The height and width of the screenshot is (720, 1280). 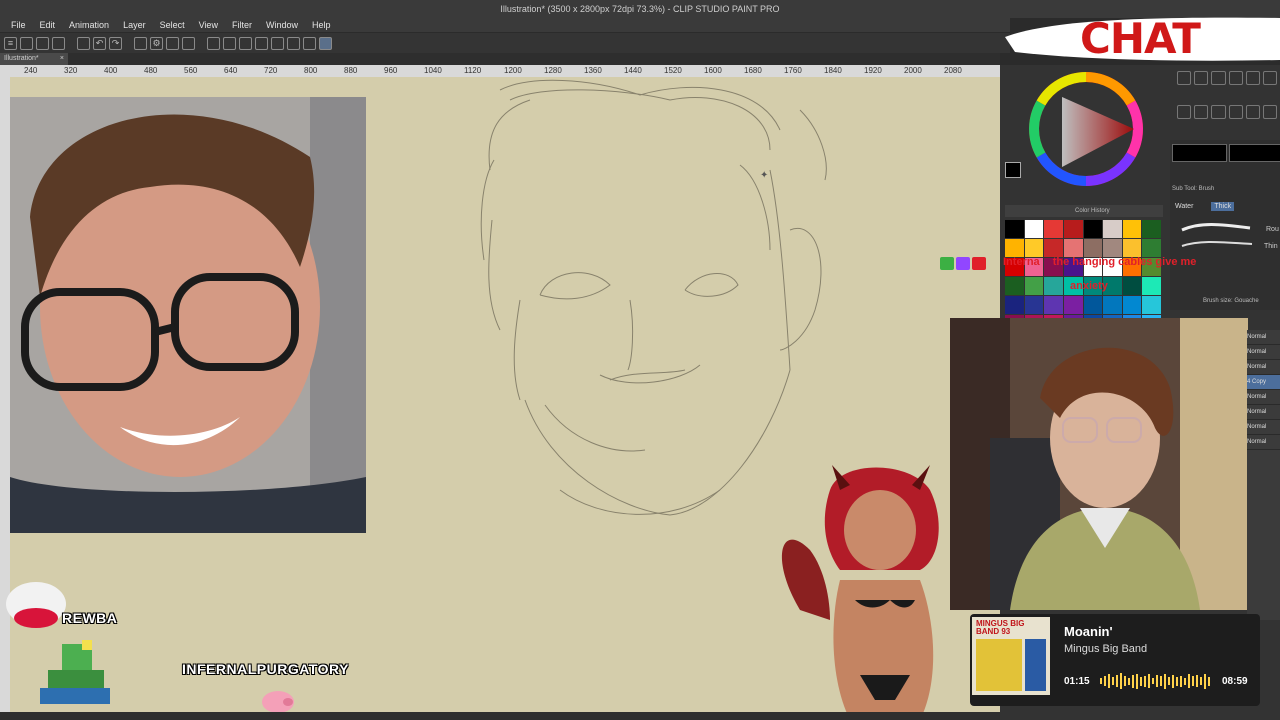 I want to click on menu-view: View, so click(x=208, y=25).